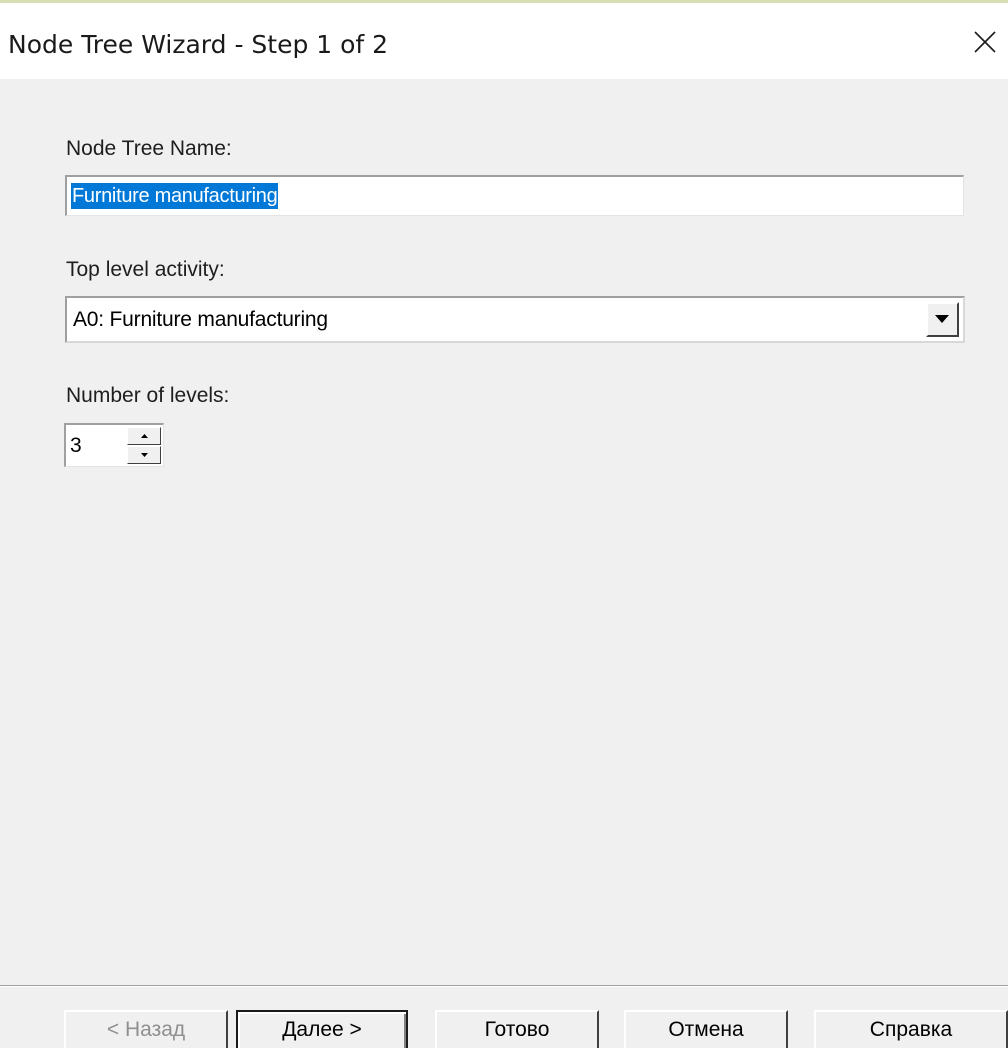  Describe the element at coordinates (175, 196) in the screenshot. I see `node-tree-name-value: Furniture manufacturing` at that location.